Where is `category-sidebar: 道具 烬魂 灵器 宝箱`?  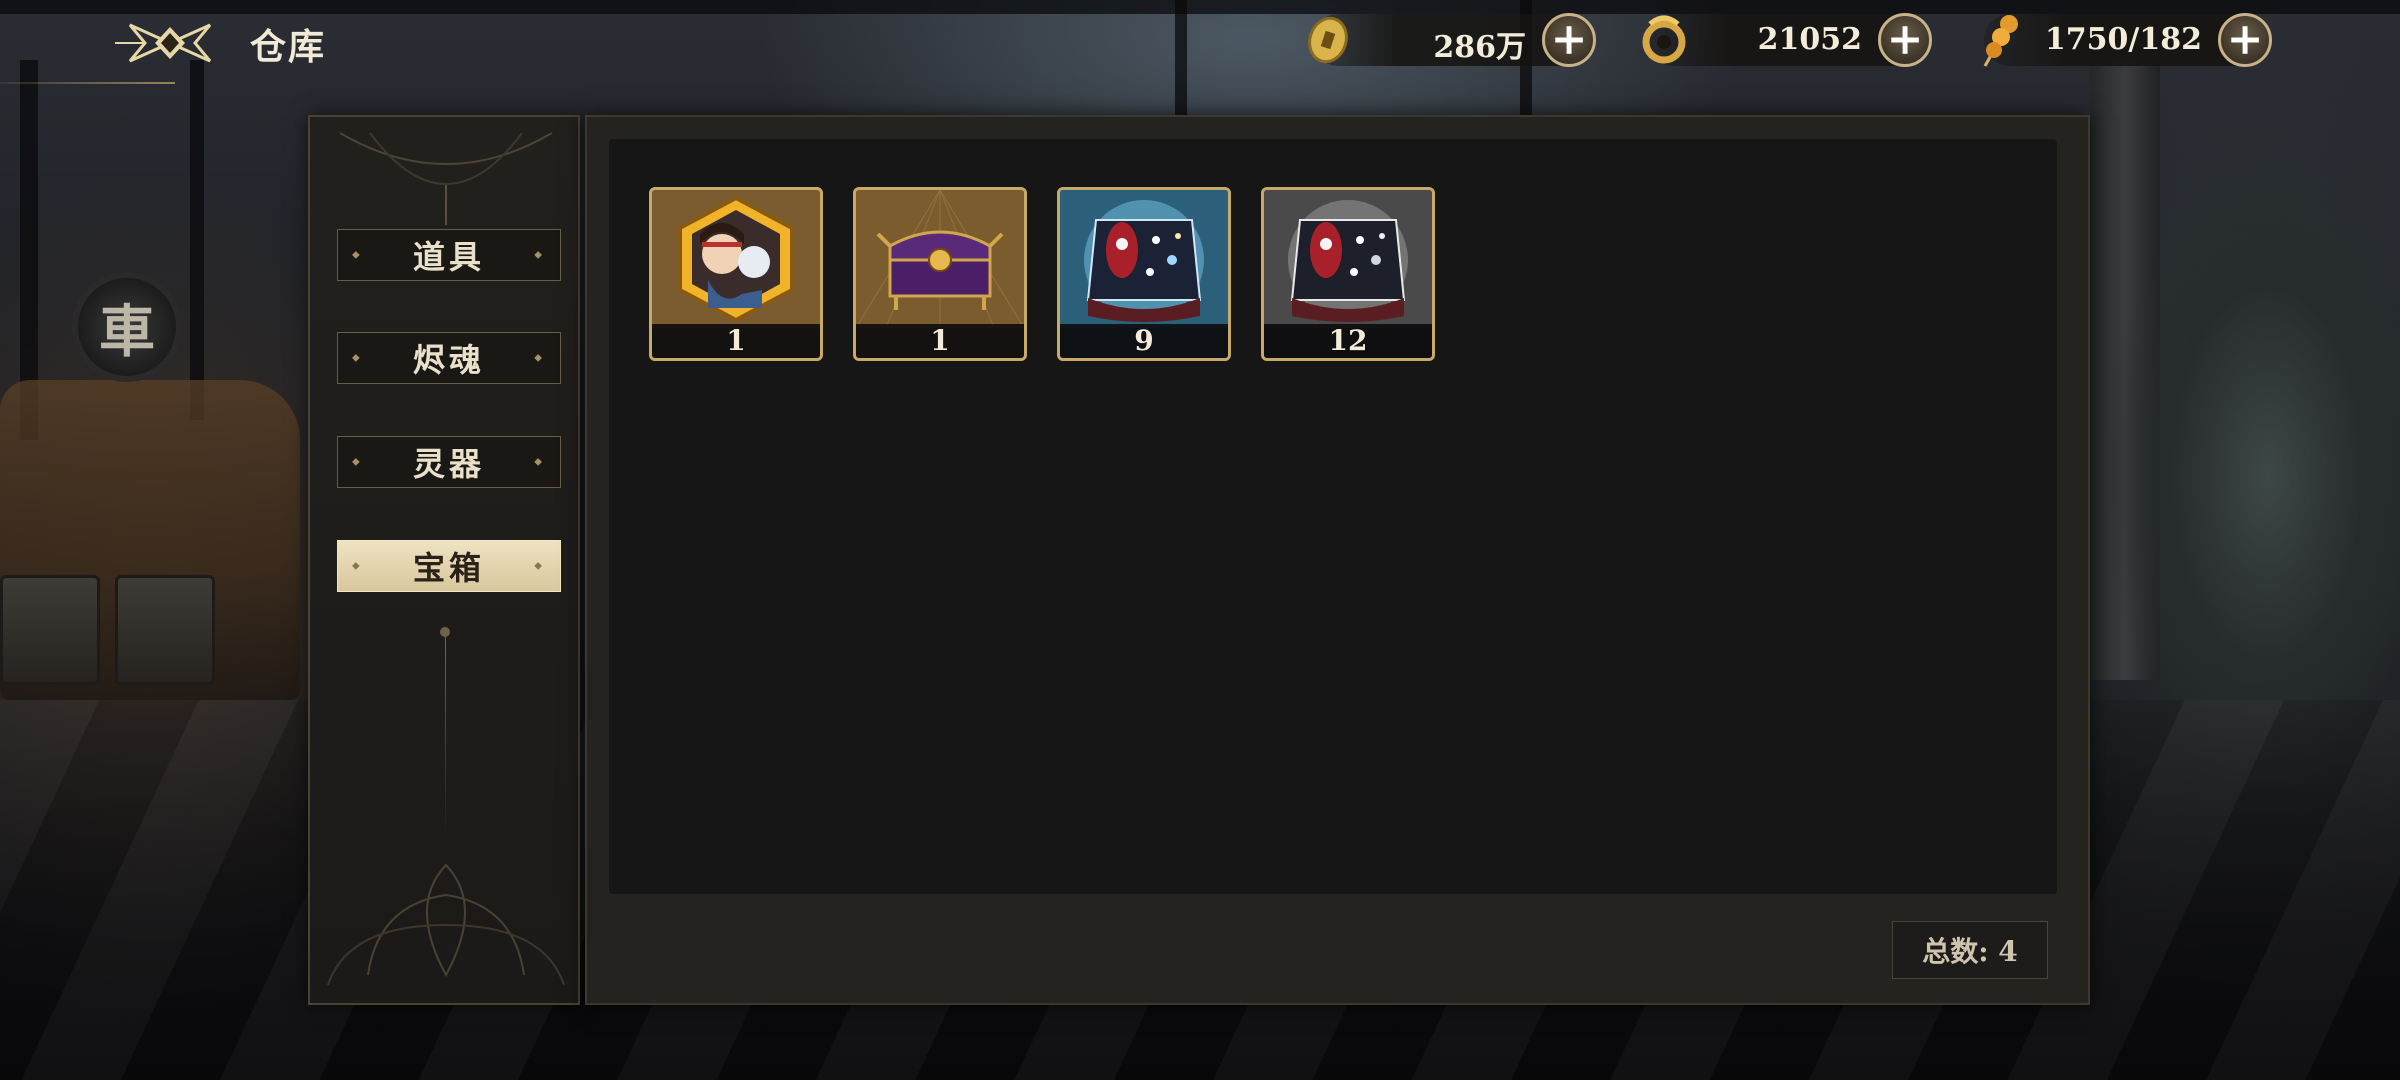
category-sidebar: 道具 烬魂 灵器 宝箱 is located at coordinates (444, 560).